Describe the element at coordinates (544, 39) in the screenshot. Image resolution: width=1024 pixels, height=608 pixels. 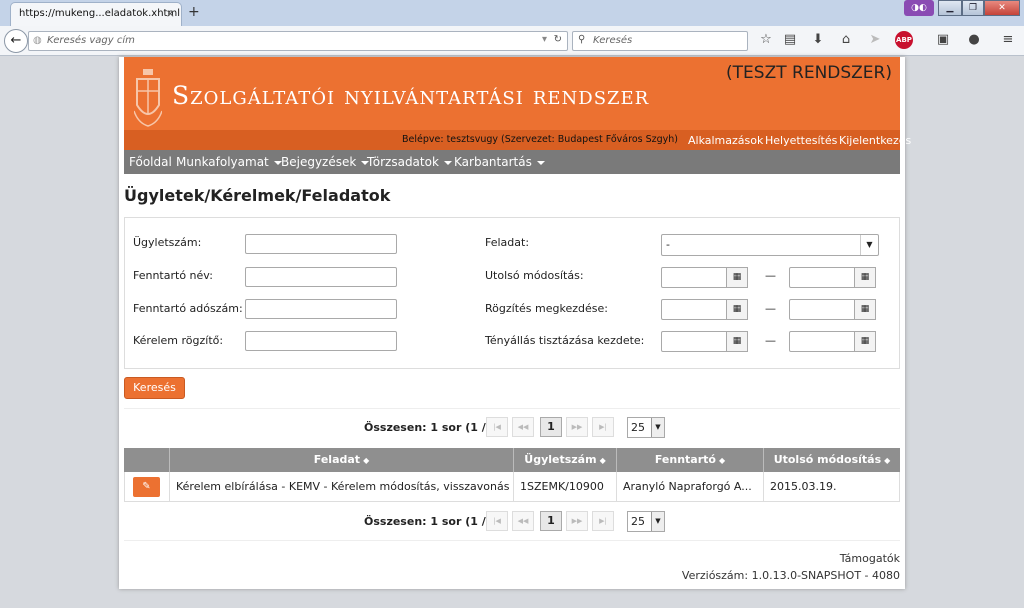
I see `url-dropdown-icon: ▾` at that location.